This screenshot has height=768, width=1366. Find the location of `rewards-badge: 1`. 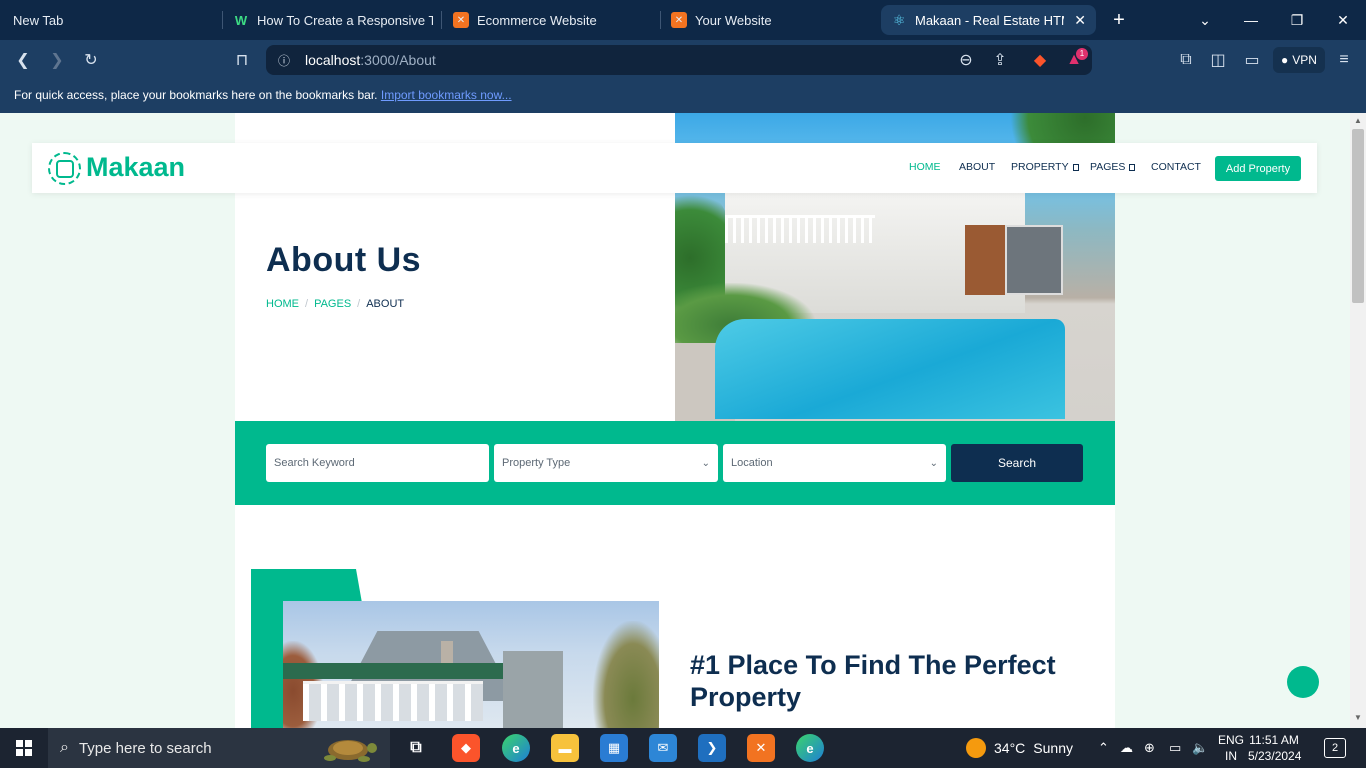

rewards-badge: 1 is located at coordinates (1082, 54).